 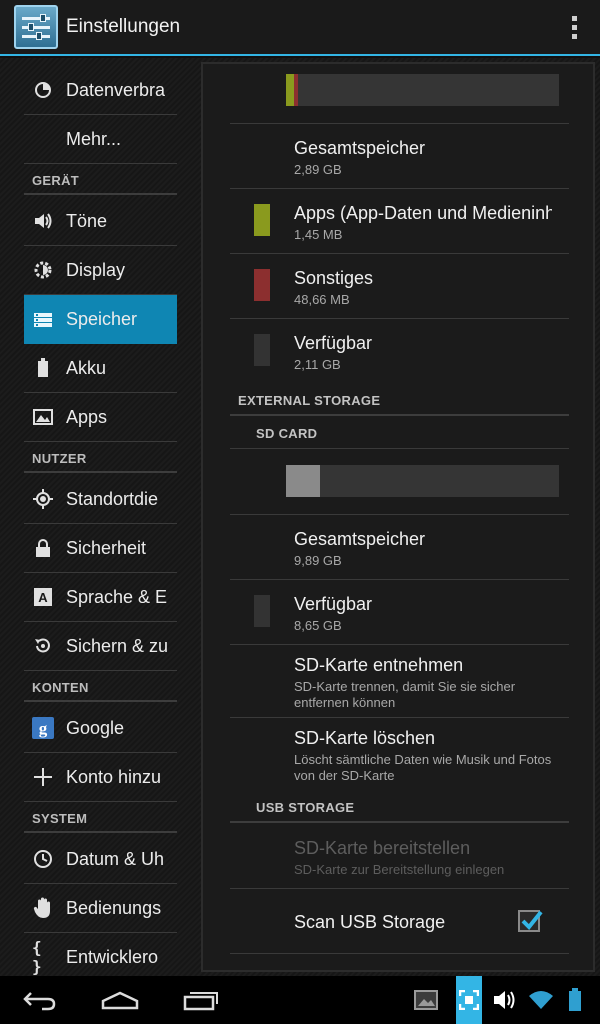 I want to click on gallery-notification-icon, so click(x=426, y=1000).